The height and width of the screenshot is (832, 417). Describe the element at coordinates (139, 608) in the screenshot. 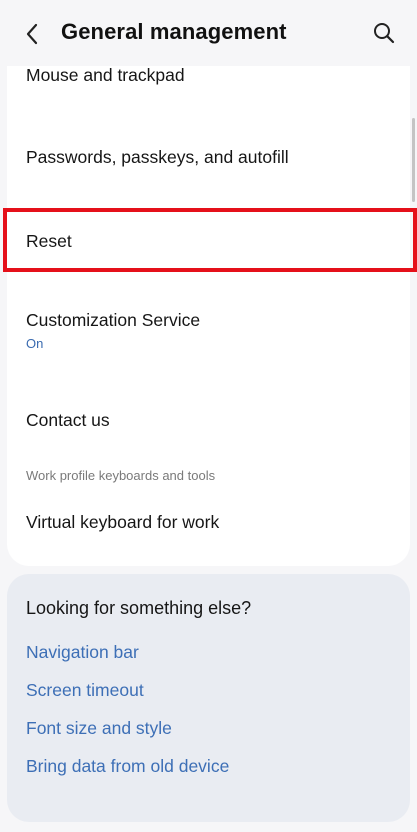

I see `suggestions-title: Looking for something else?` at that location.